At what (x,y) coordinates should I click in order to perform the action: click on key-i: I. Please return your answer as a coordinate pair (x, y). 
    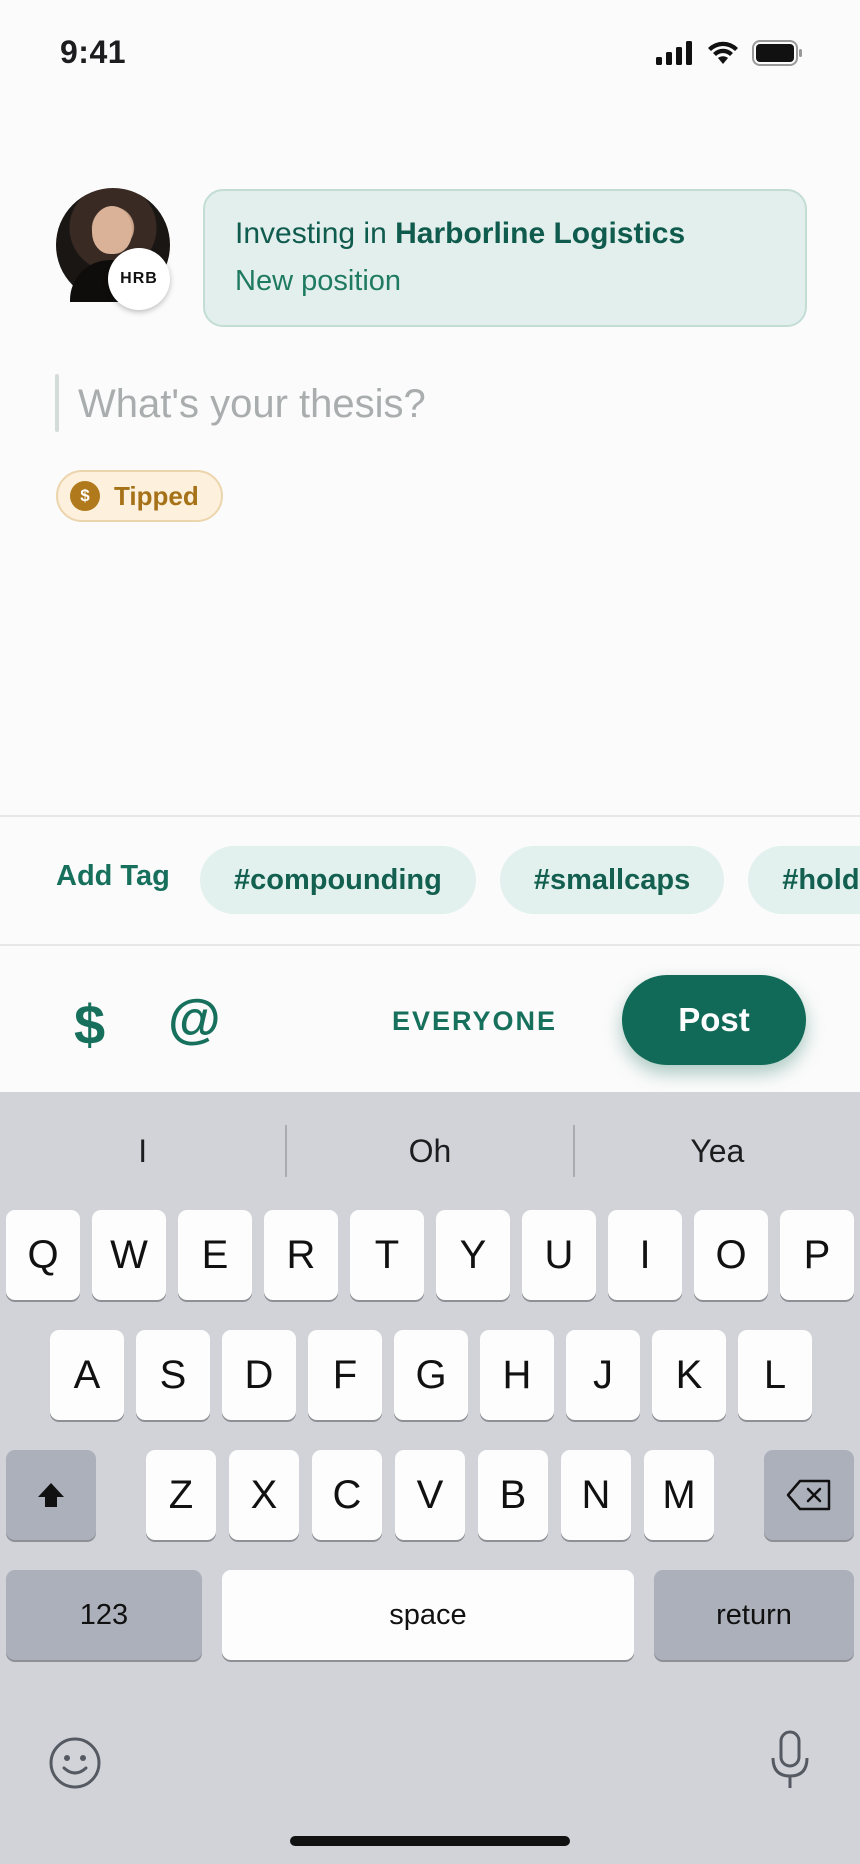
    Looking at the image, I should click on (645, 1255).